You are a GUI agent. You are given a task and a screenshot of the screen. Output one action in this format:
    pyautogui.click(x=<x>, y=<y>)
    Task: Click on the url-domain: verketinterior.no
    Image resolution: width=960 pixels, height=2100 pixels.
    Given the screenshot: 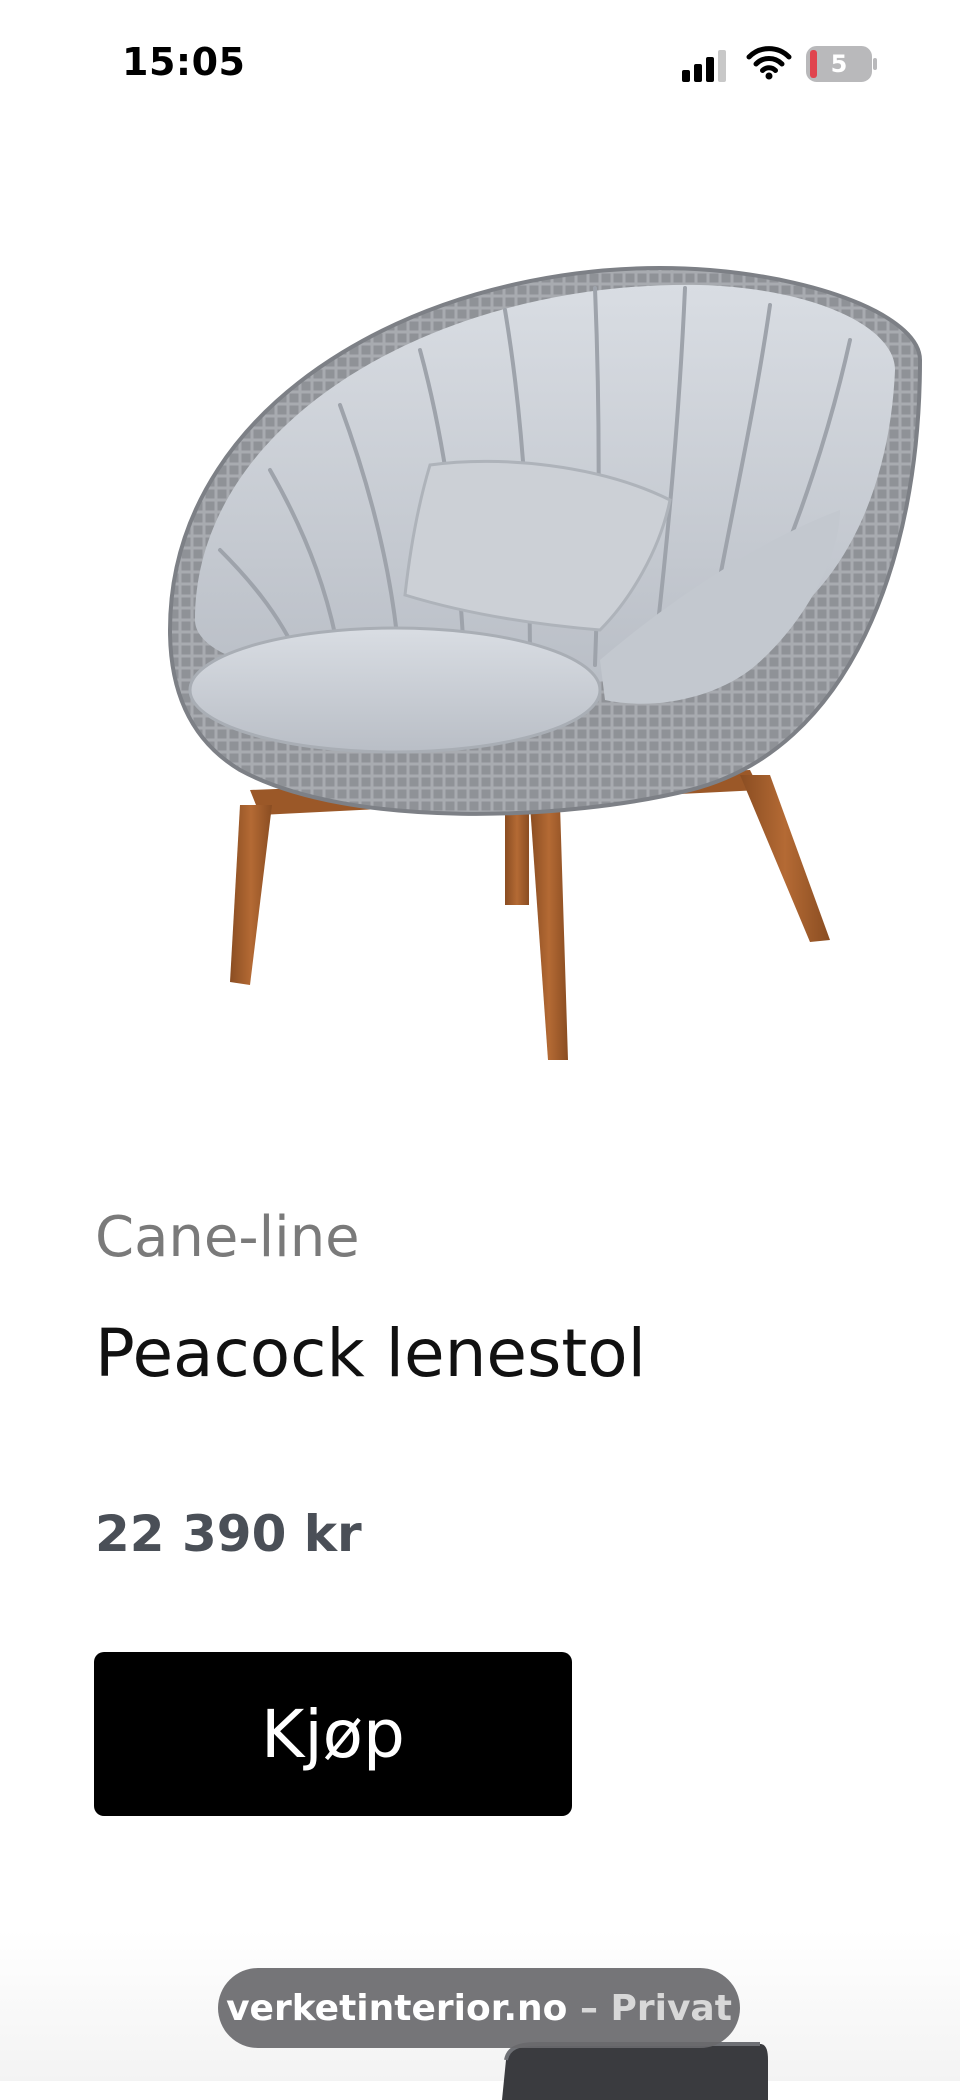 What is the action you would take?
    pyautogui.click(x=397, y=2008)
    